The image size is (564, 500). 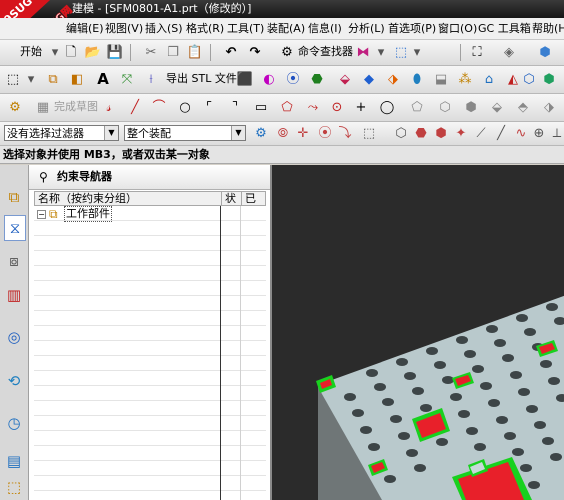 I want to click on fit-view-icon: ⛶, so click(x=477, y=52).